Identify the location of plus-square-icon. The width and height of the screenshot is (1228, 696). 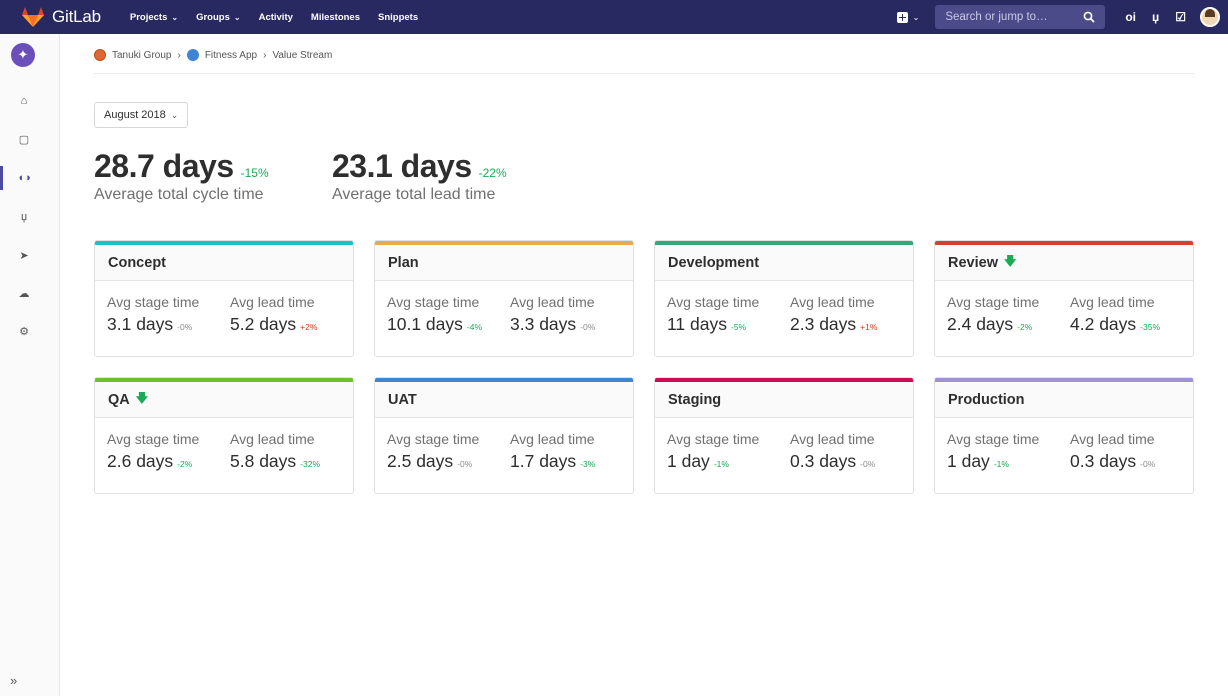
(902, 17).